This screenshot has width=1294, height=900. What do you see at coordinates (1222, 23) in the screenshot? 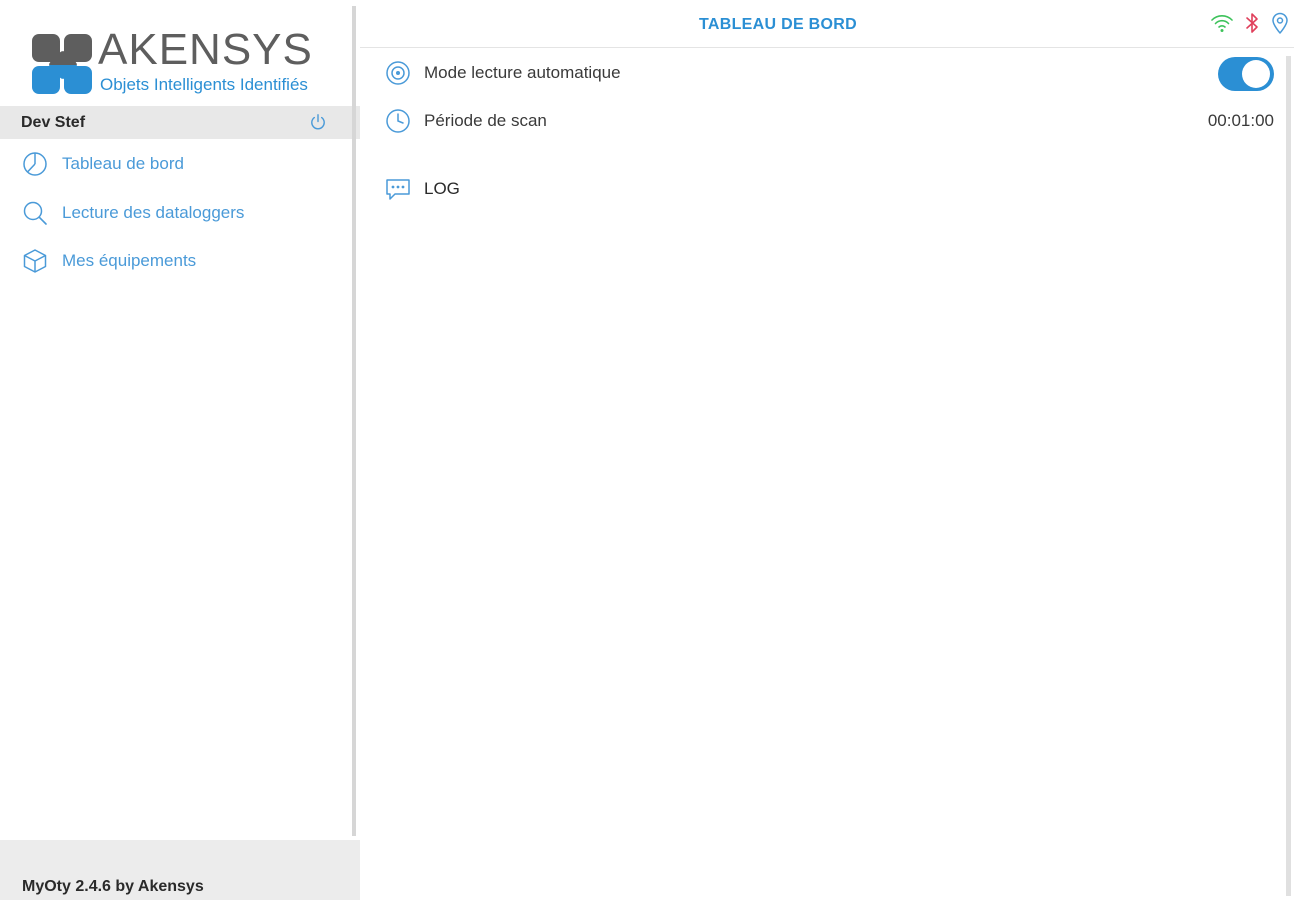
I see `wifi-icon` at bounding box center [1222, 23].